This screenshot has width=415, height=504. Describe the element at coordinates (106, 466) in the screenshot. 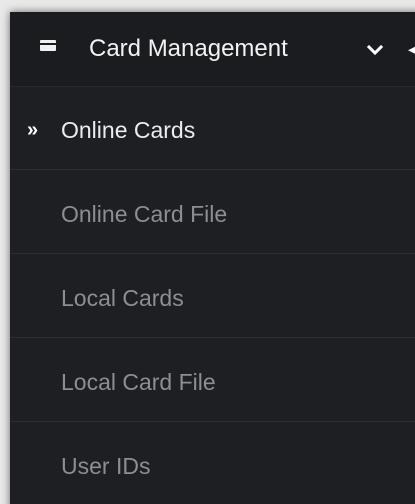

I see `sidebar-item-label: User IDs` at that location.